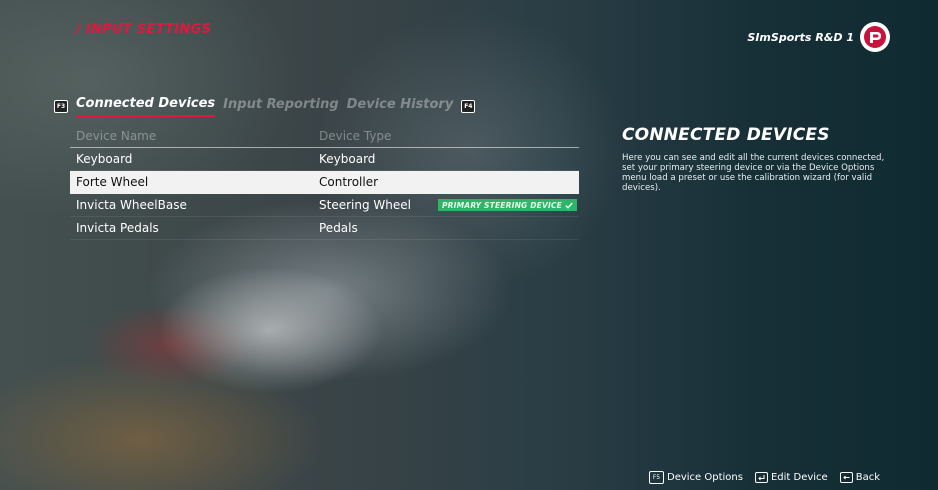  What do you see at coordinates (365, 205) in the screenshot?
I see `device-type: Steering Wheel` at bounding box center [365, 205].